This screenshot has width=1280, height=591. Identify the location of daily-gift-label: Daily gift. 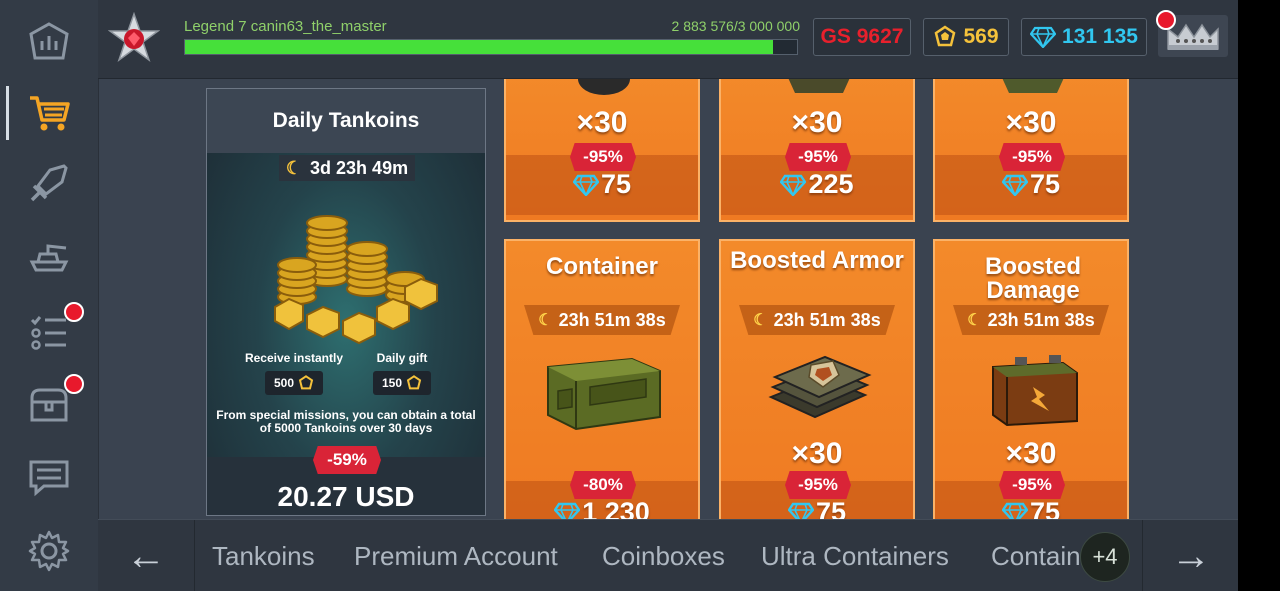
(402, 358).